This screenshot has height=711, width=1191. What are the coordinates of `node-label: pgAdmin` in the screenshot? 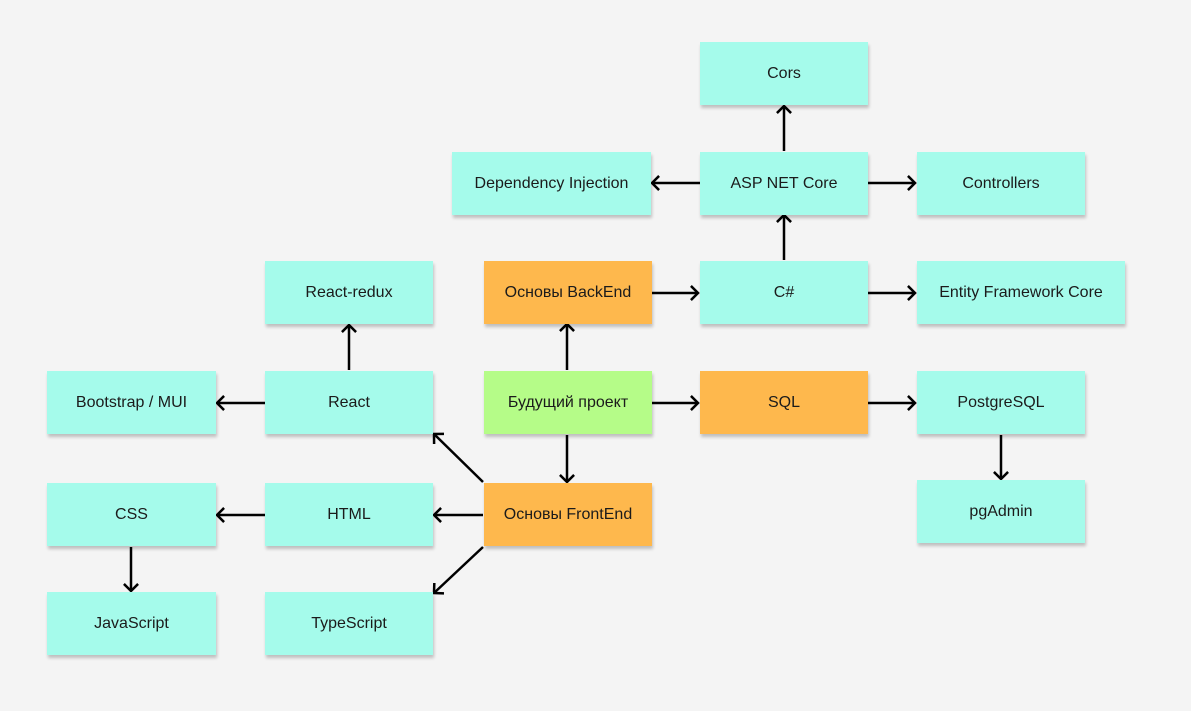 It's located at (1001, 511).